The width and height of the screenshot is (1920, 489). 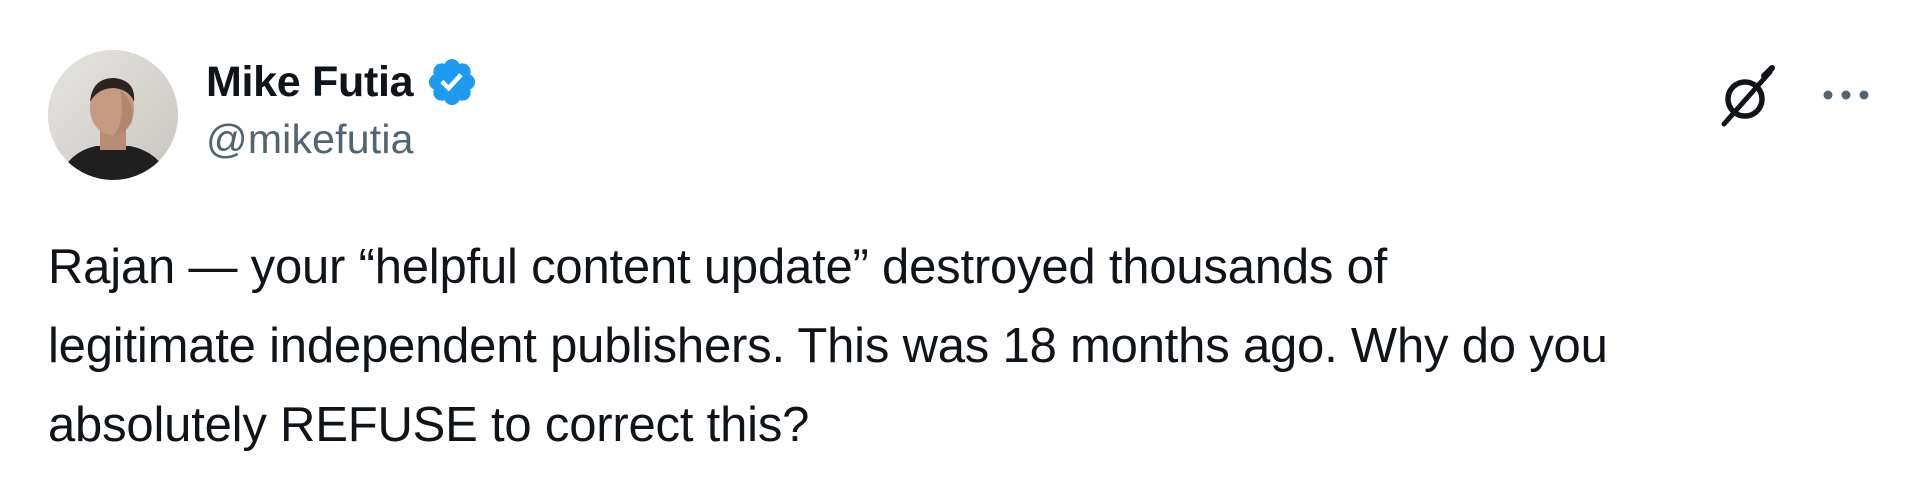 I want to click on avatar, so click(x=113, y=115).